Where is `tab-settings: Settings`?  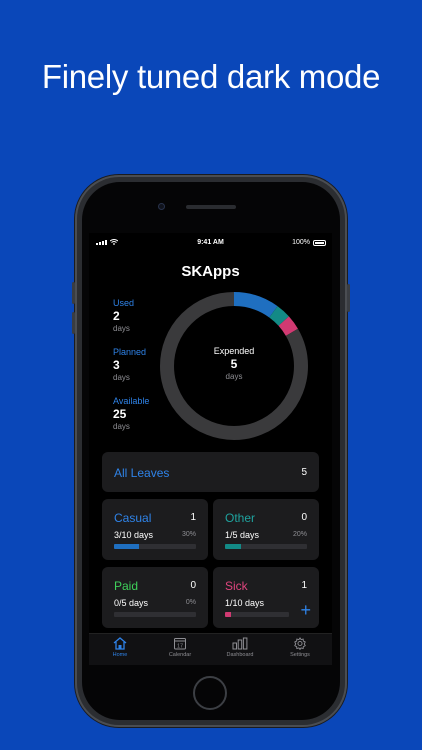
tab-settings: Settings is located at coordinates (300, 647).